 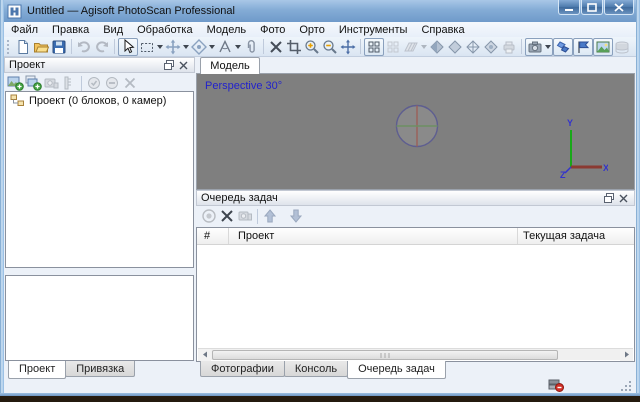 I want to click on status-bar, so click(x=320, y=385).